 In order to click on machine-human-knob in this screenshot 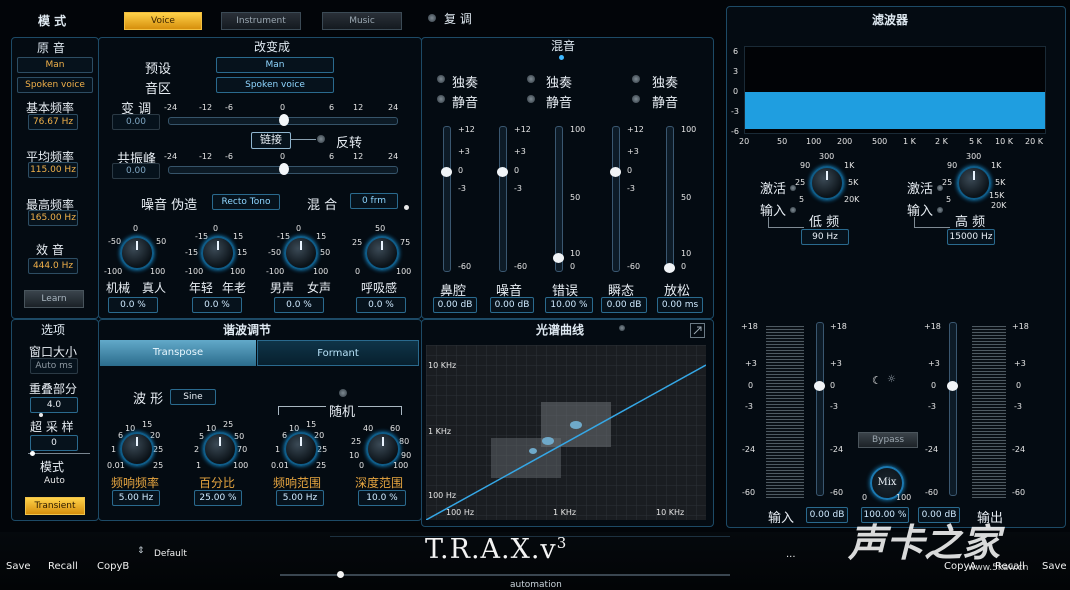, I will do `click(137, 253)`.